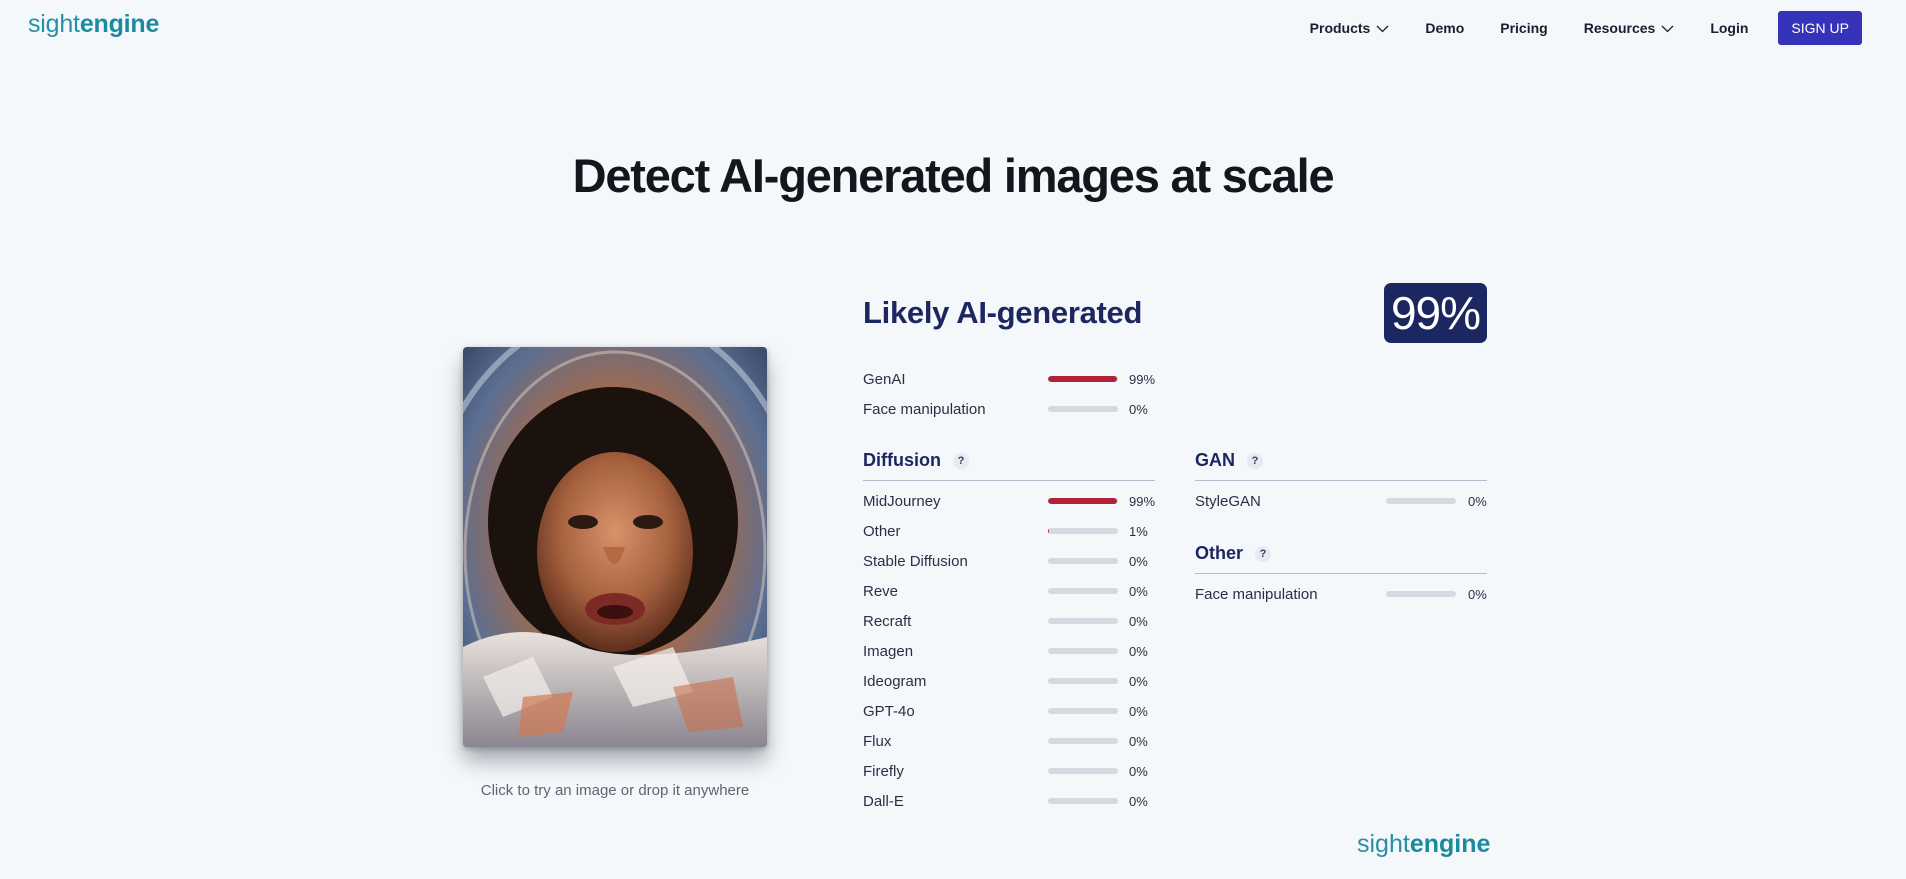 Image resolution: width=1906 pixels, height=879 pixels. I want to click on score-label: Ideogram, so click(895, 681).